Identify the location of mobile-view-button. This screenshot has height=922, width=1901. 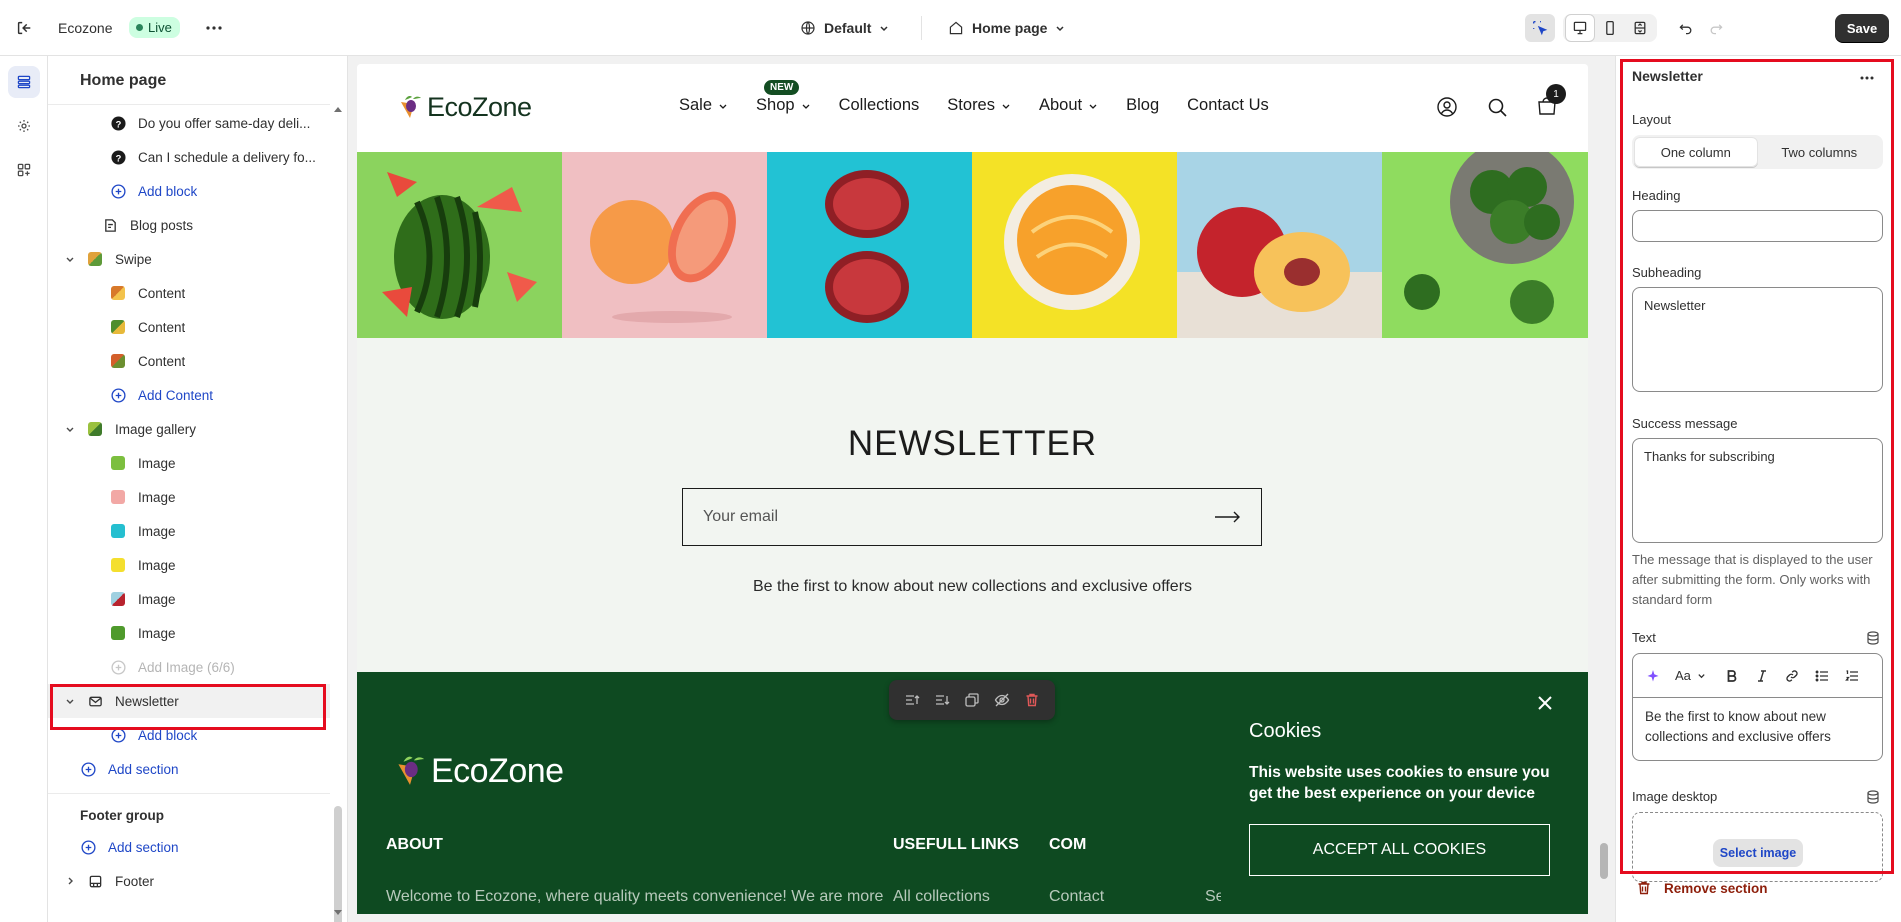
(1610, 28).